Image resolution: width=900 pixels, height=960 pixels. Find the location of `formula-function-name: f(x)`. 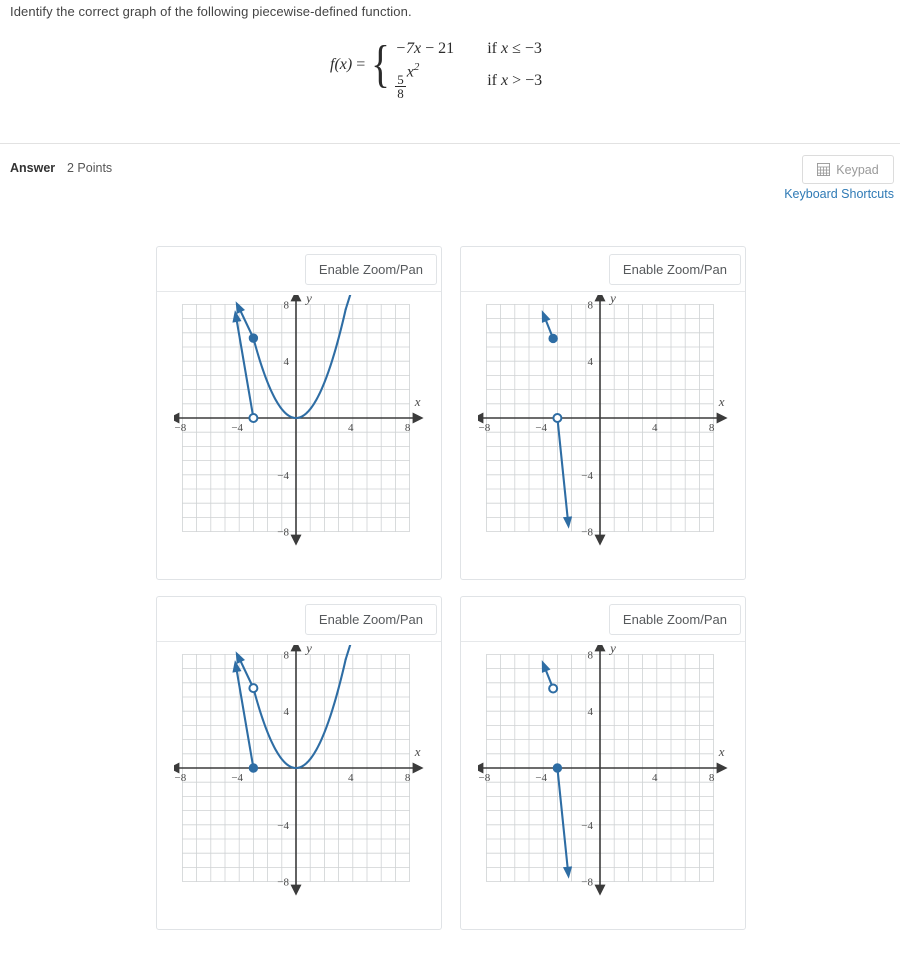

formula-function-name: f(x) is located at coordinates (341, 64).